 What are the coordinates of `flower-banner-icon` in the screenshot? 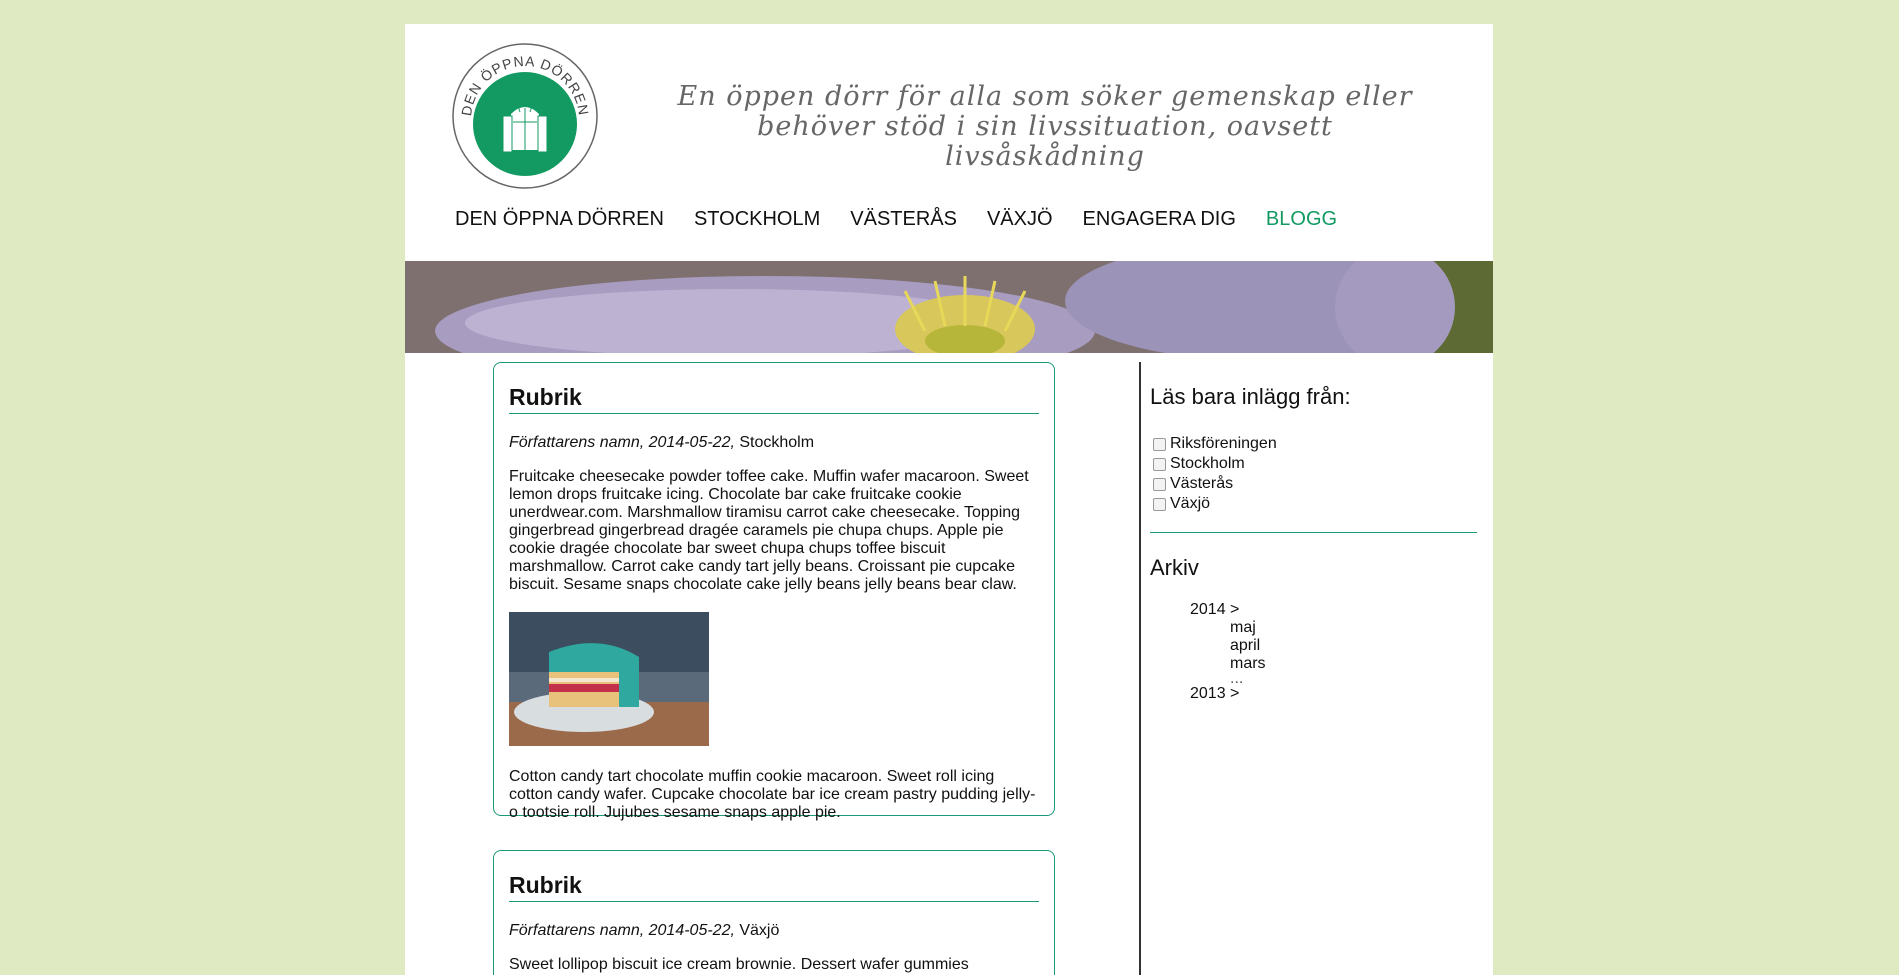 It's located at (949, 307).